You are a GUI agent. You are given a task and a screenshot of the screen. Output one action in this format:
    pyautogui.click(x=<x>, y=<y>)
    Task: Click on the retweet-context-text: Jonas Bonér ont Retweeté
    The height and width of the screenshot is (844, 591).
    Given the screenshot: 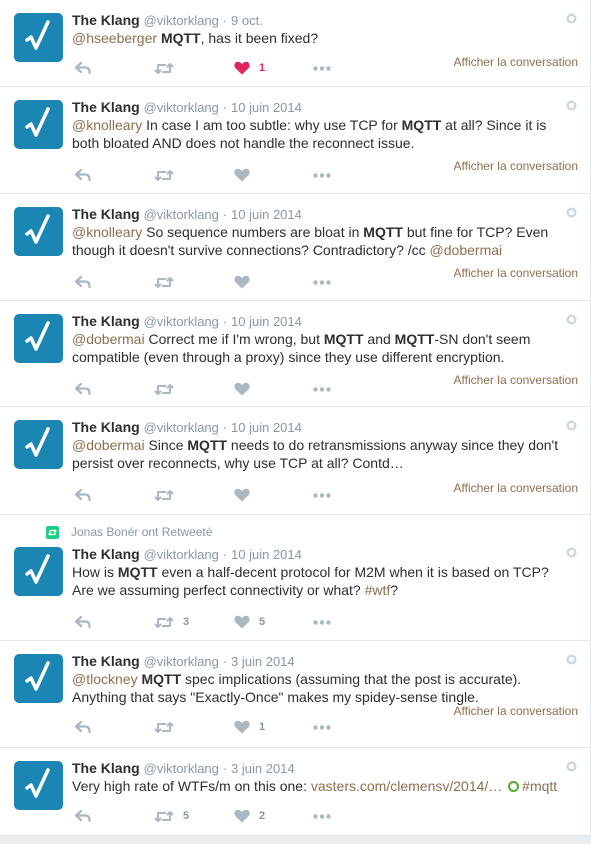 What is the action you would take?
    pyautogui.click(x=141, y=532)
    